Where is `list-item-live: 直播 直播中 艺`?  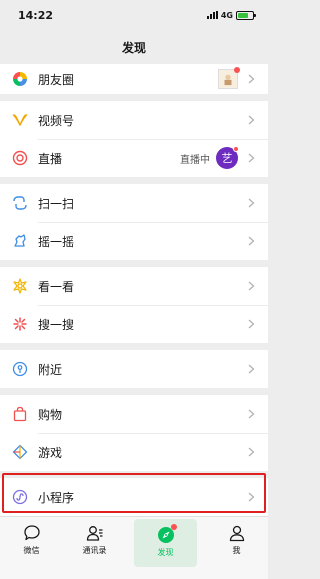 list-item-live: 直播 直播中 艺 is located at coordinates (134, 158).